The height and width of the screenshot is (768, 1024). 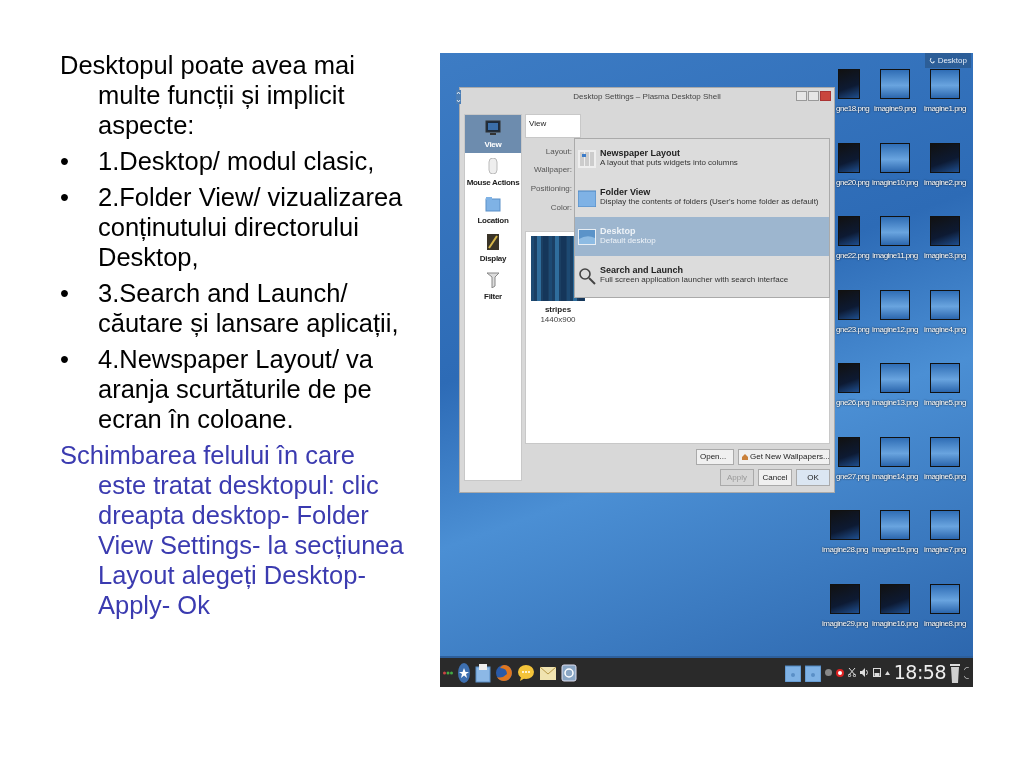 I want to click on desktop-icon, so click(x=587, y=236).